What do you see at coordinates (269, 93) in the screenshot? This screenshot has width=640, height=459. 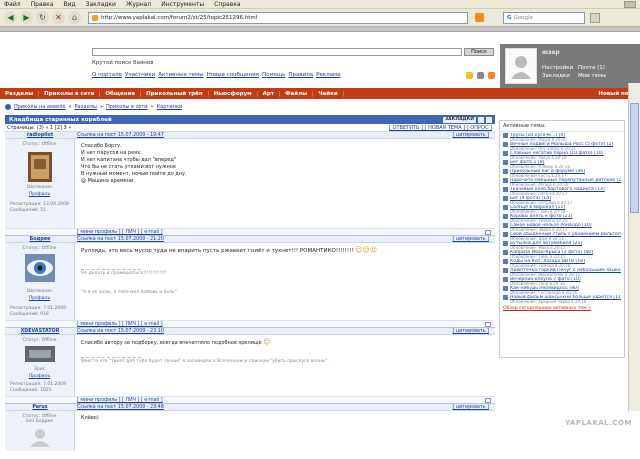 I see `nav-art: Арт` at bounding box center [269, 93].